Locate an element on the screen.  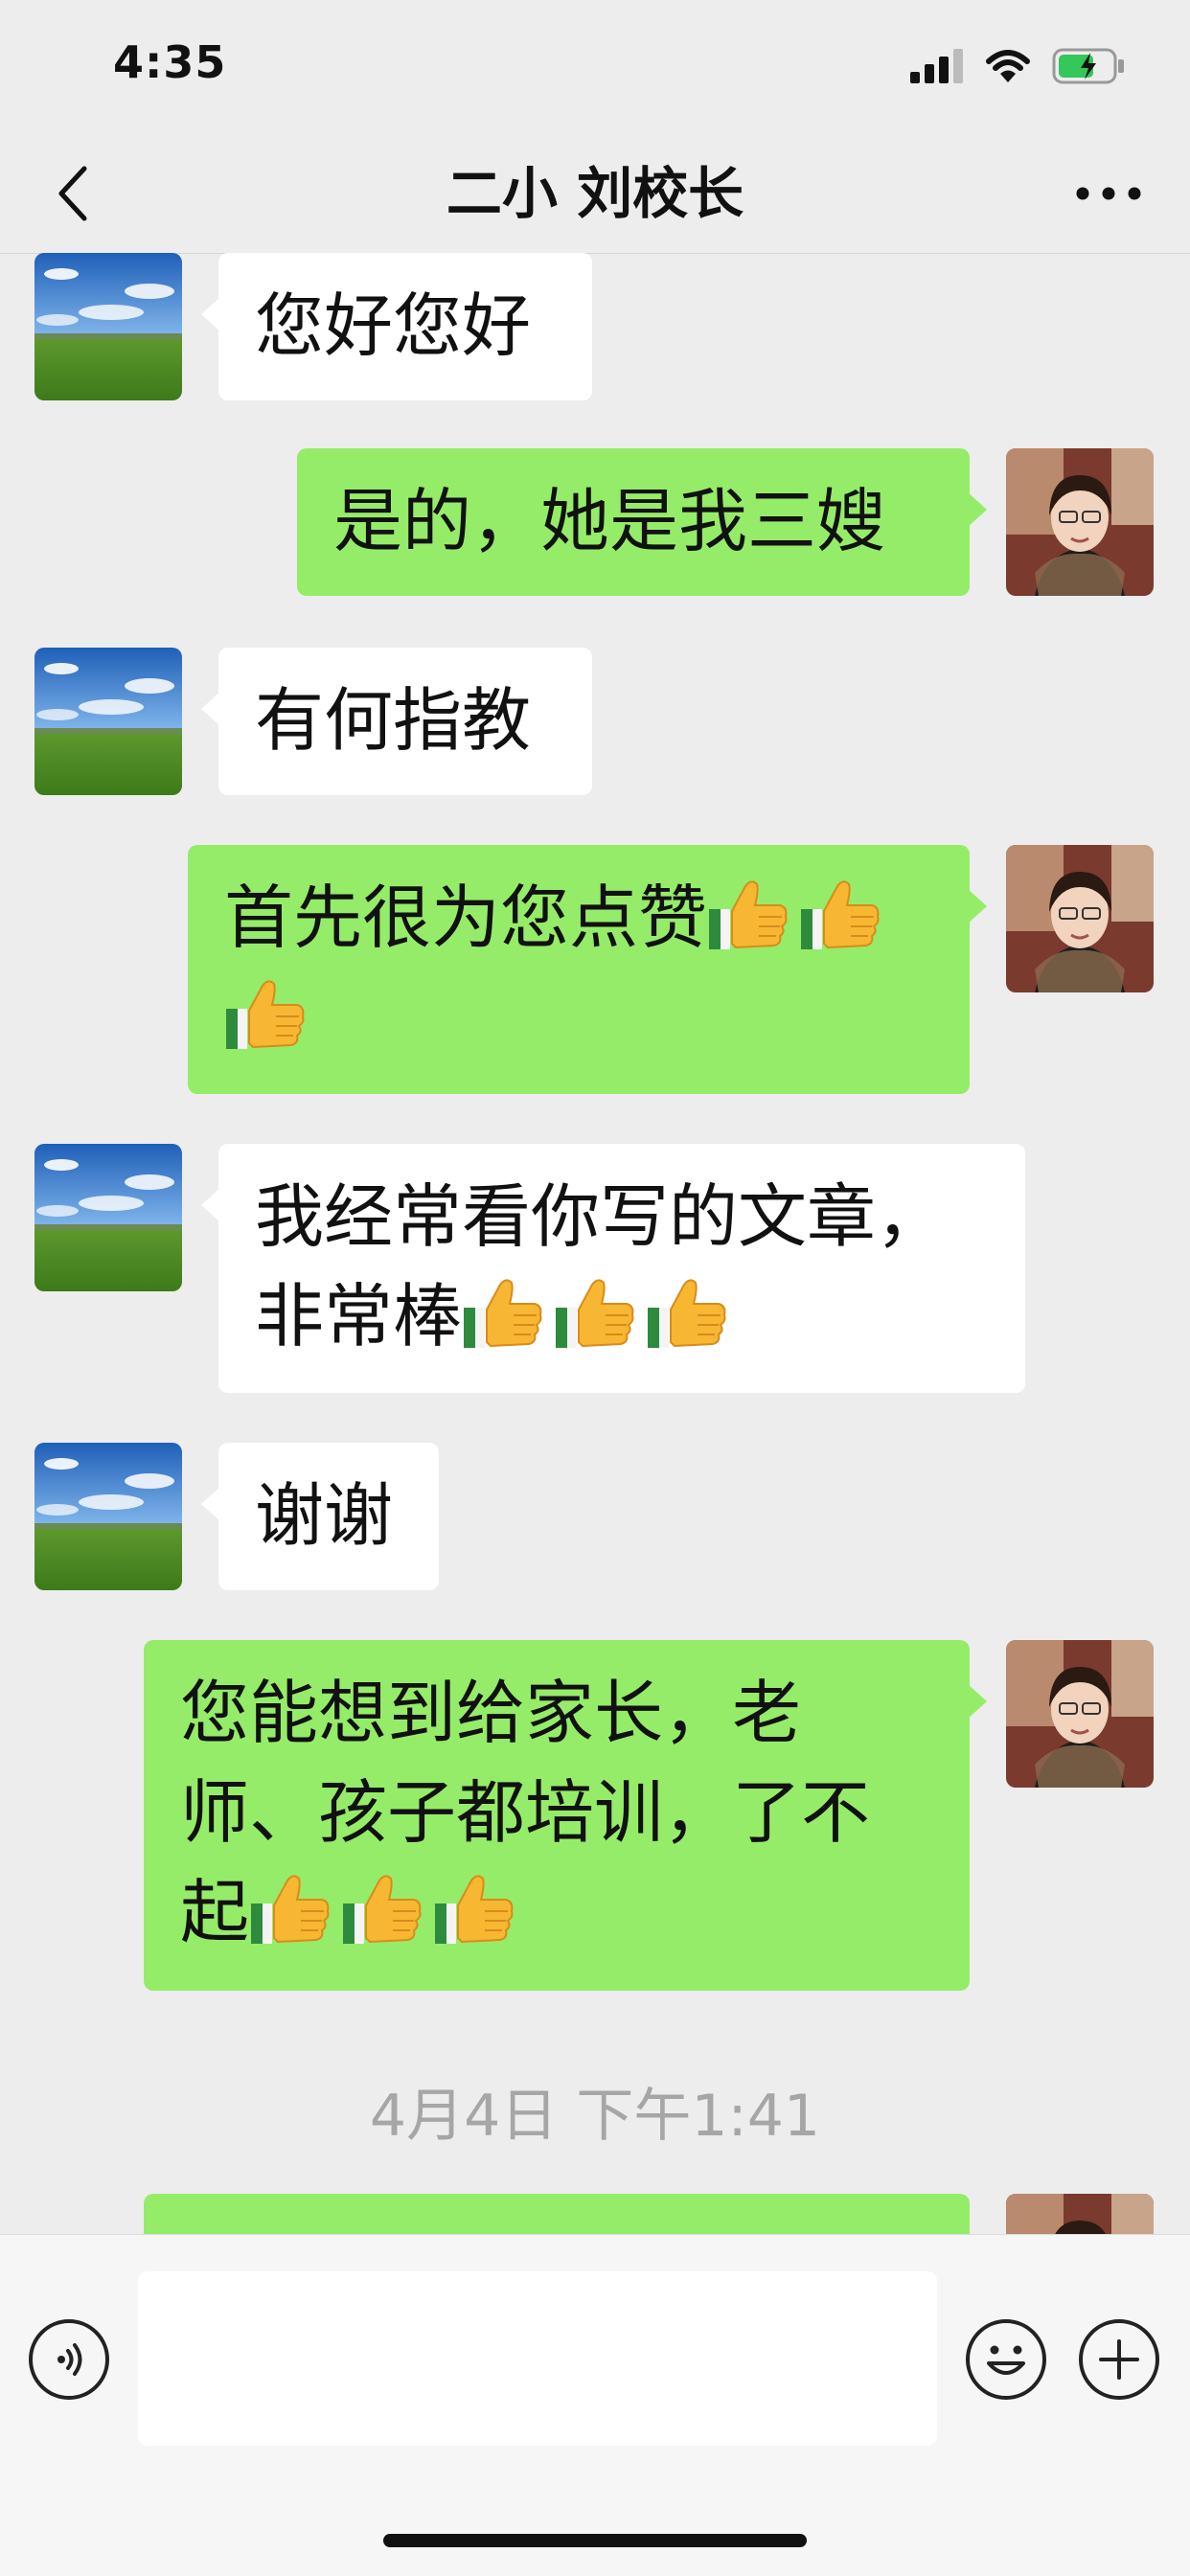
more-dots-icon is located at coordinates (1108, 193).